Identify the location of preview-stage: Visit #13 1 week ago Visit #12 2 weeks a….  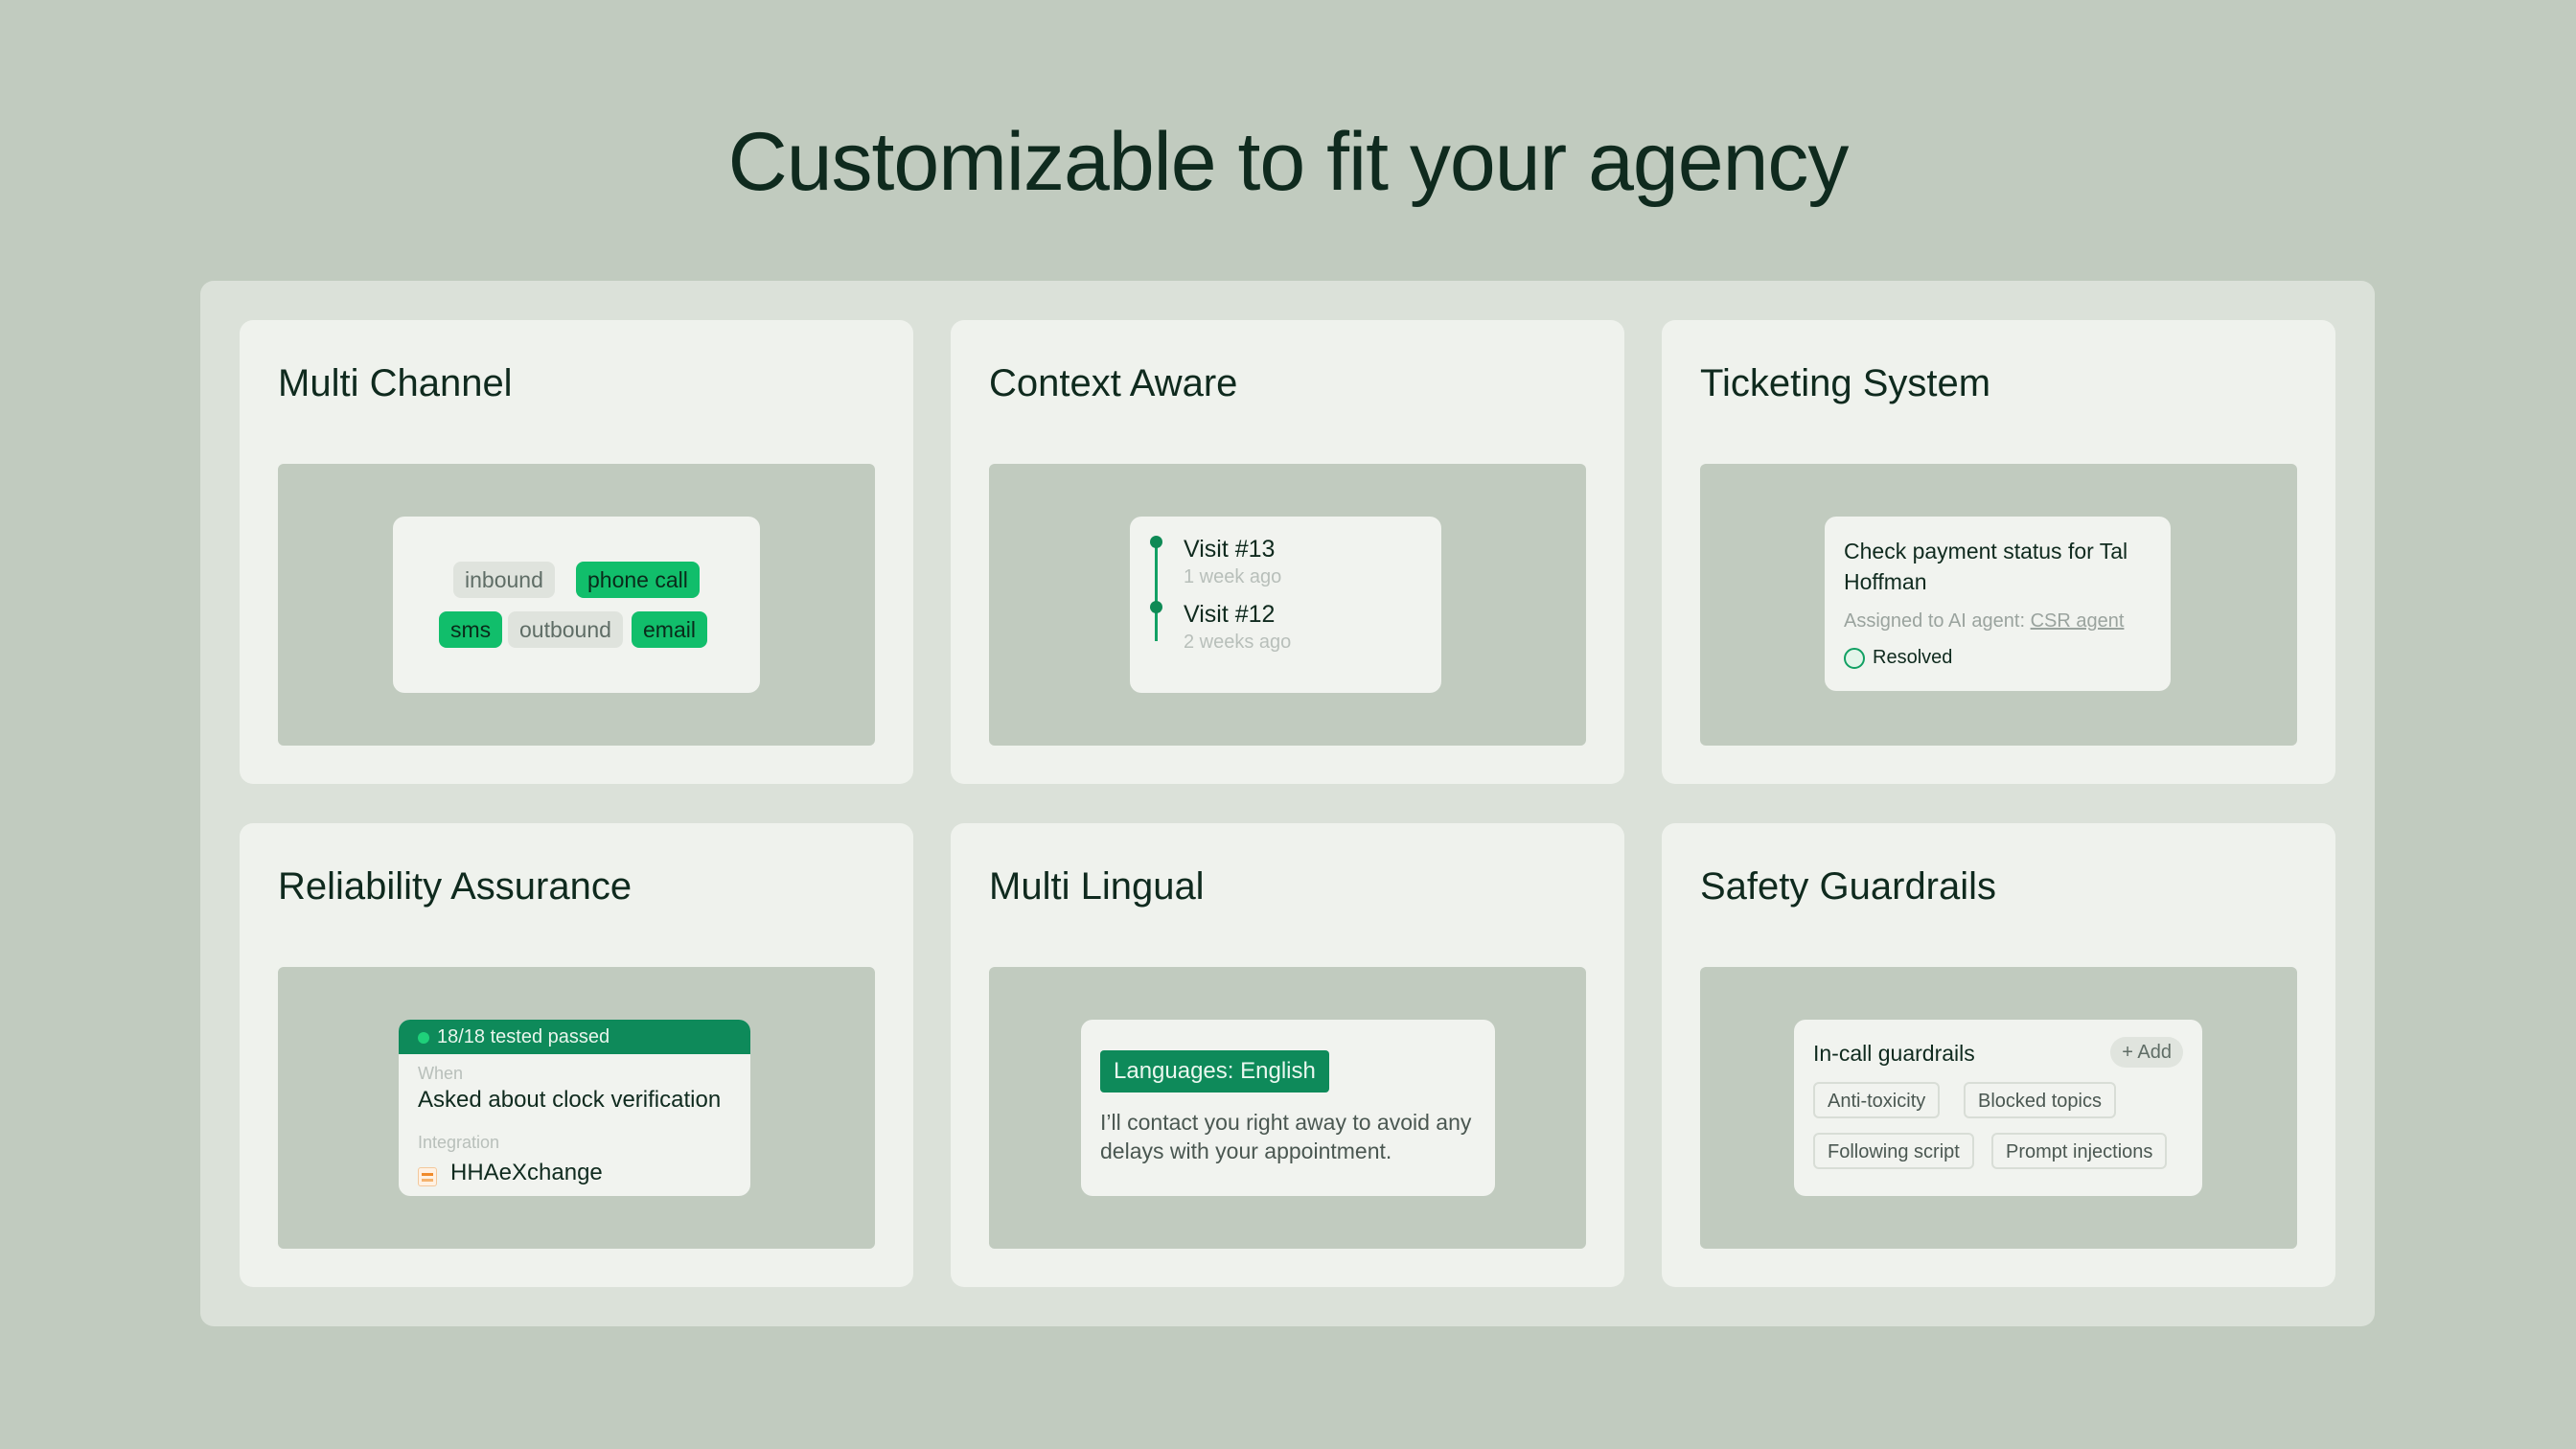
(1287, 605).